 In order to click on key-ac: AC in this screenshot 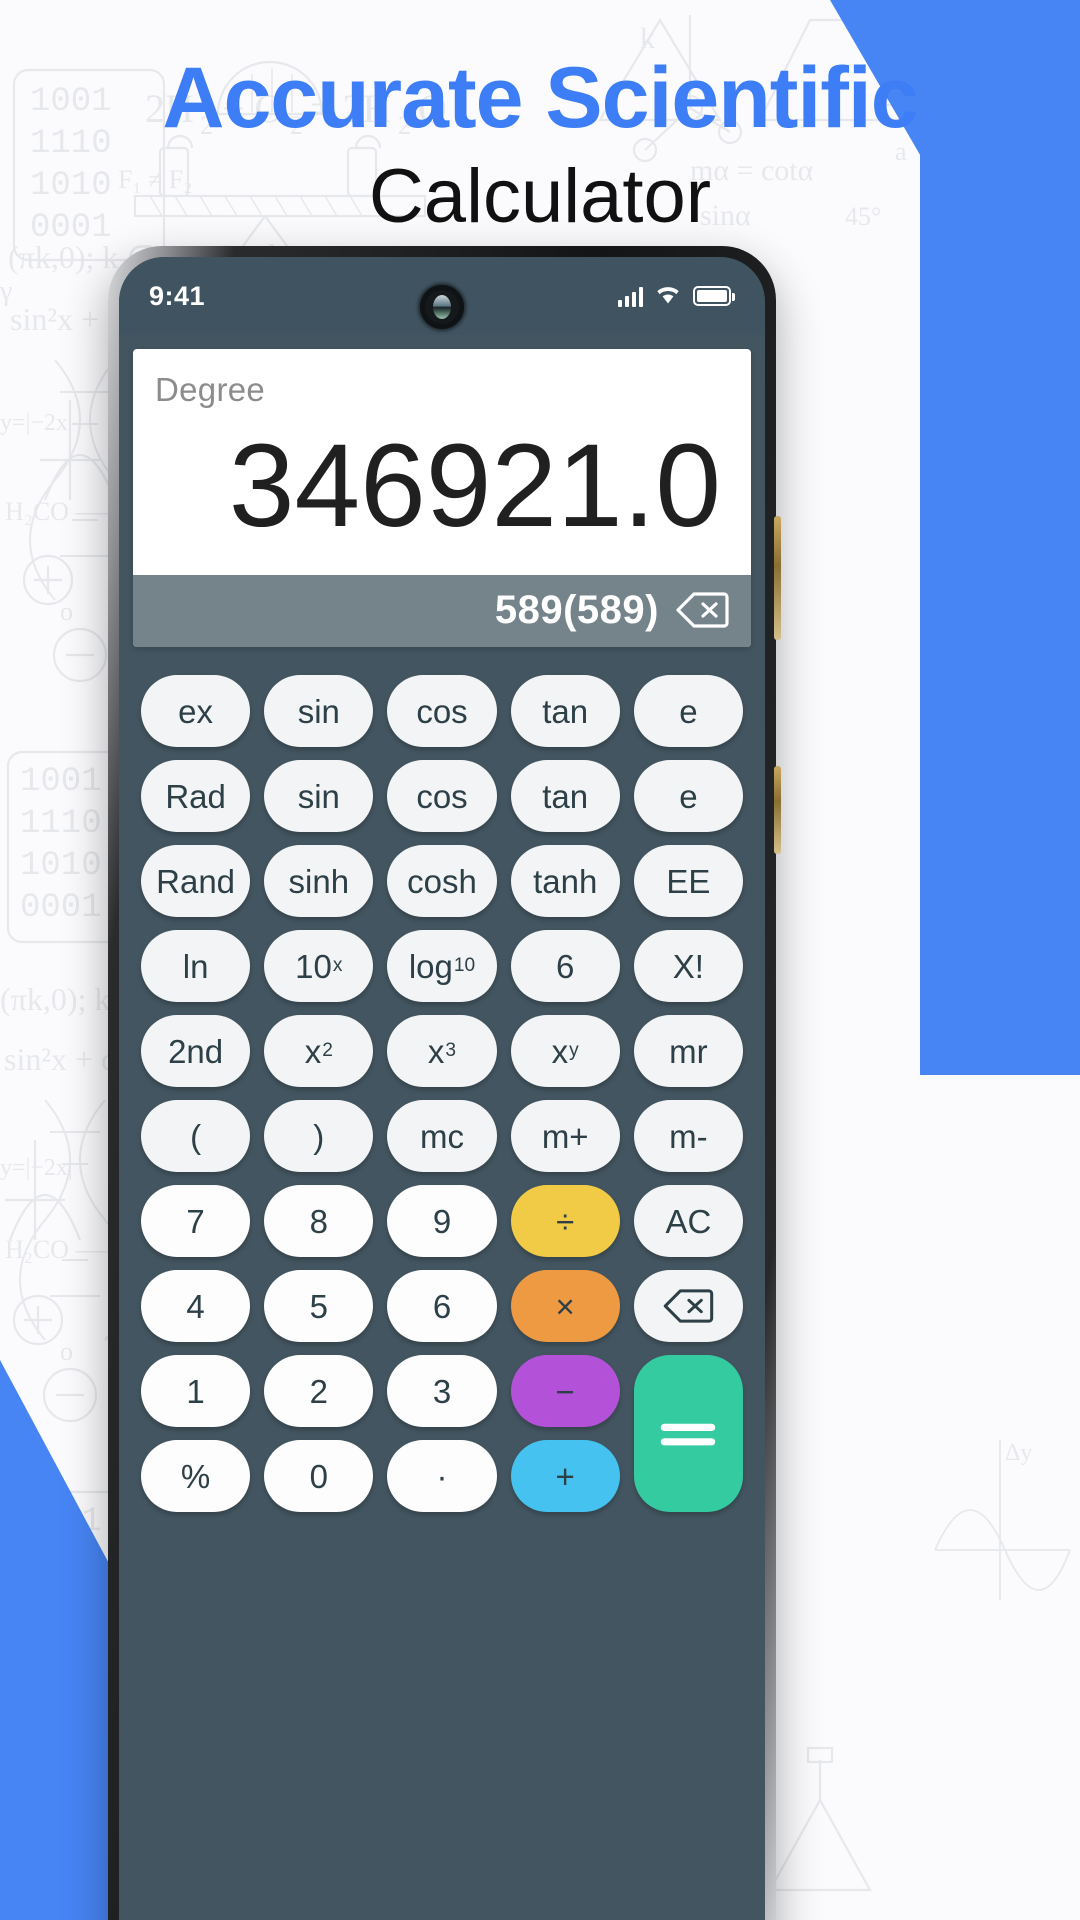, I will do `click(688, 1221)`.